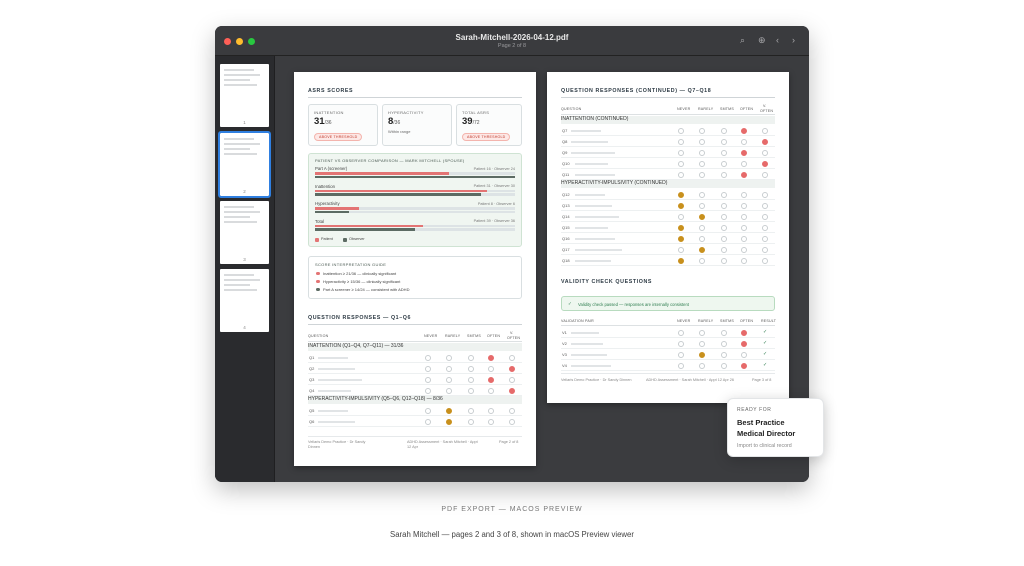 The height and width of the screenshot is (566, 1024). I want to click on footer-page: Page 3 of 8, so click(762, 380).